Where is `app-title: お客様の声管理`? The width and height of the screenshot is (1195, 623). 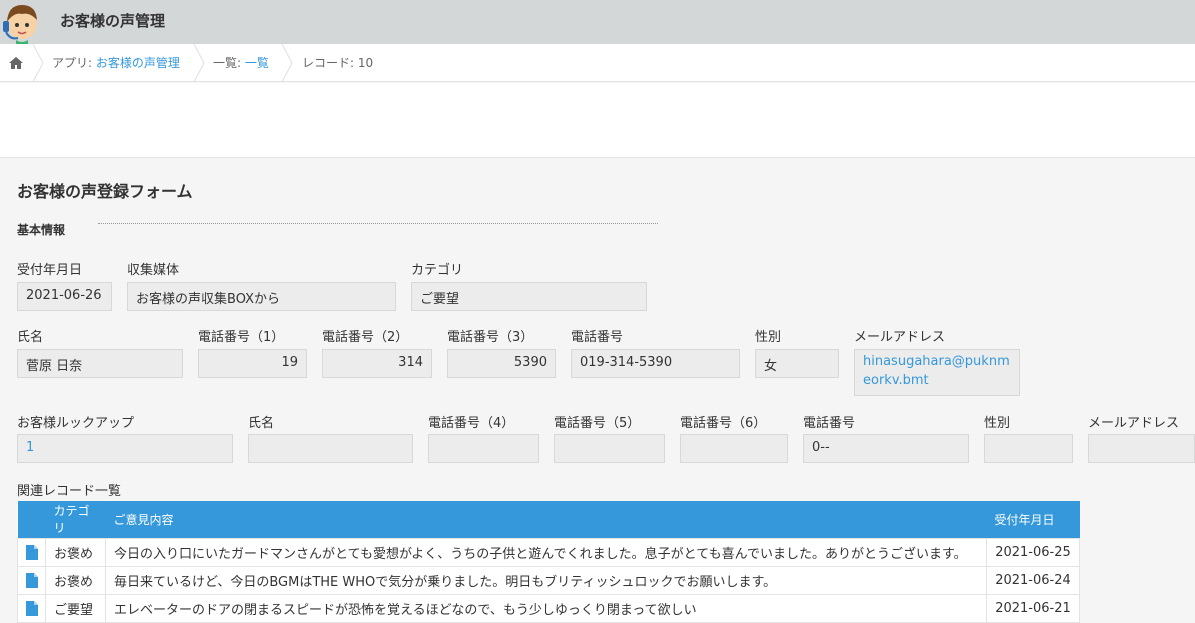 app-title: お客様の声管理 is located at coordinates (113, 21).